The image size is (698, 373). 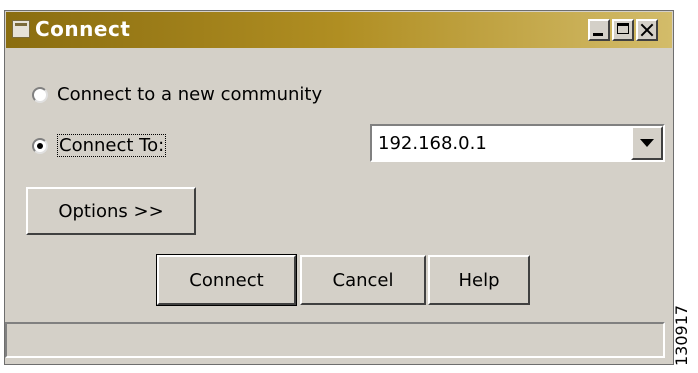 What do you see at coordinates (111, 211) in the screenshot?
I see `options-button: Options >>` at bounding box center [111, 211].